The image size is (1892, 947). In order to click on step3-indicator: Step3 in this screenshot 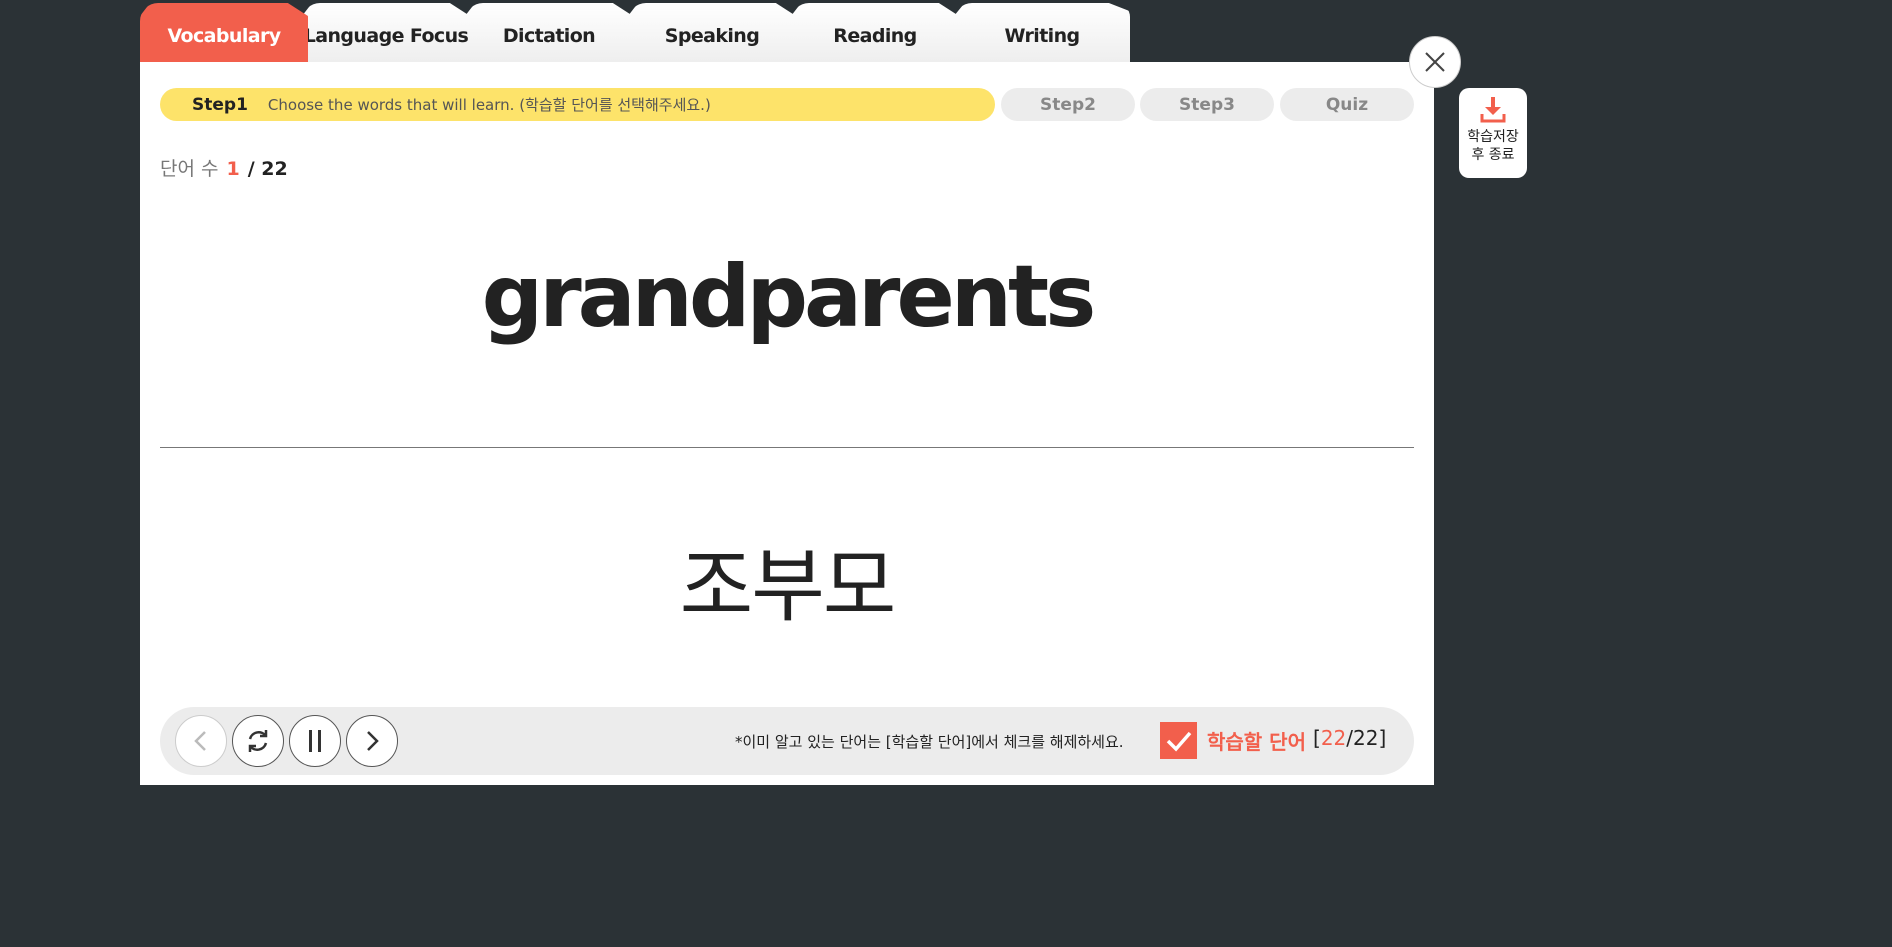, I will do `click(1207, 104)`.